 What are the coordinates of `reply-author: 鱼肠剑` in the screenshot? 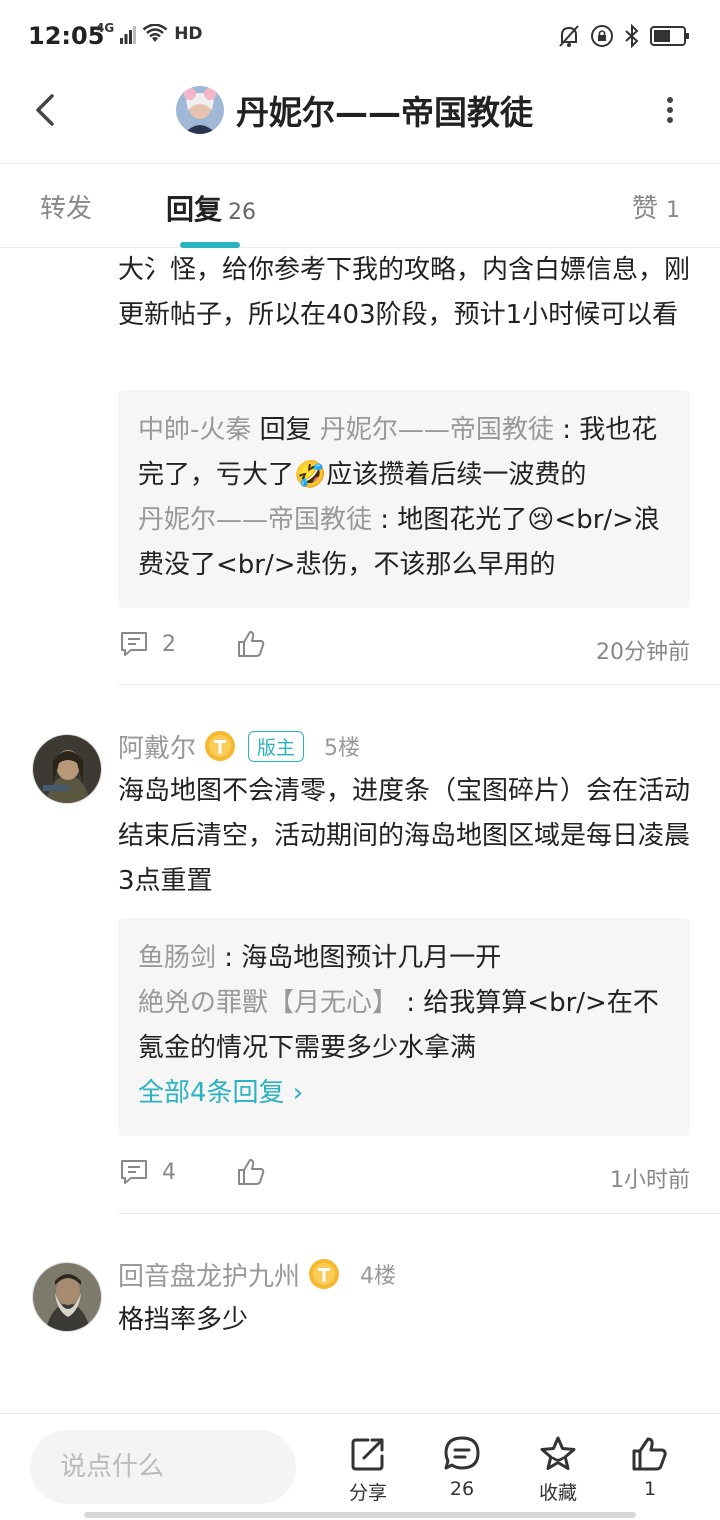 It's located at (177, 958).